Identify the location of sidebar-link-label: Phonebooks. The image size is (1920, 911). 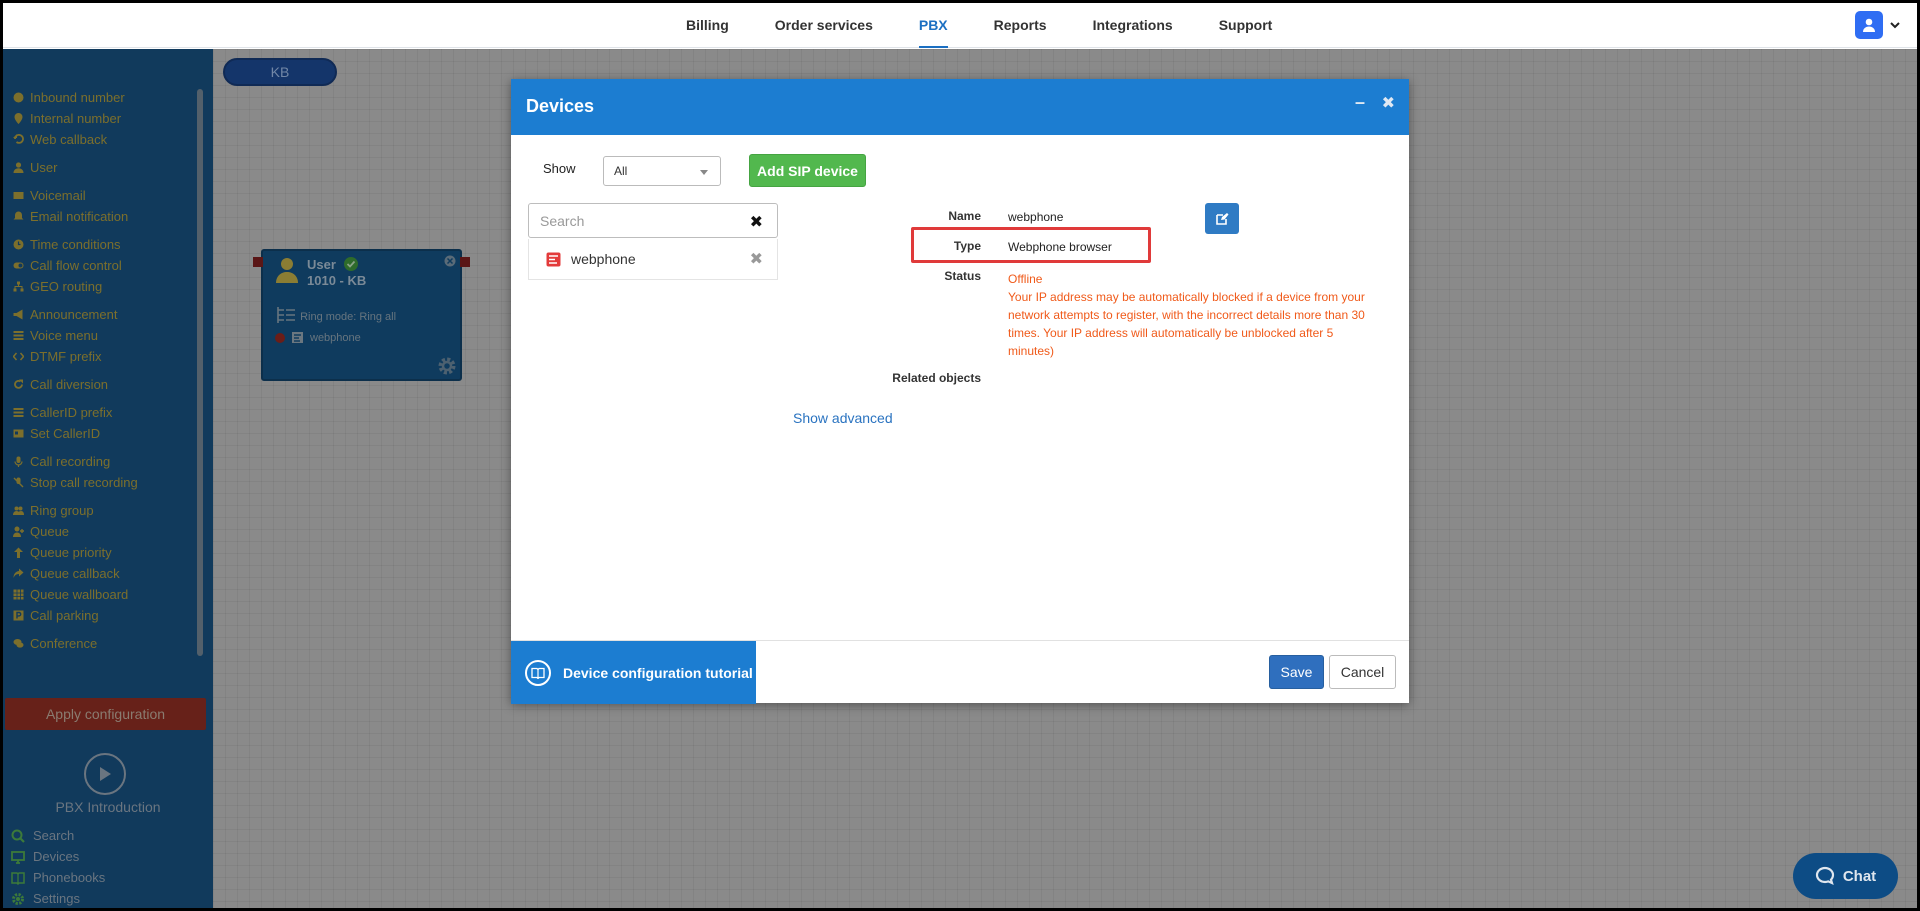
(69, 877).